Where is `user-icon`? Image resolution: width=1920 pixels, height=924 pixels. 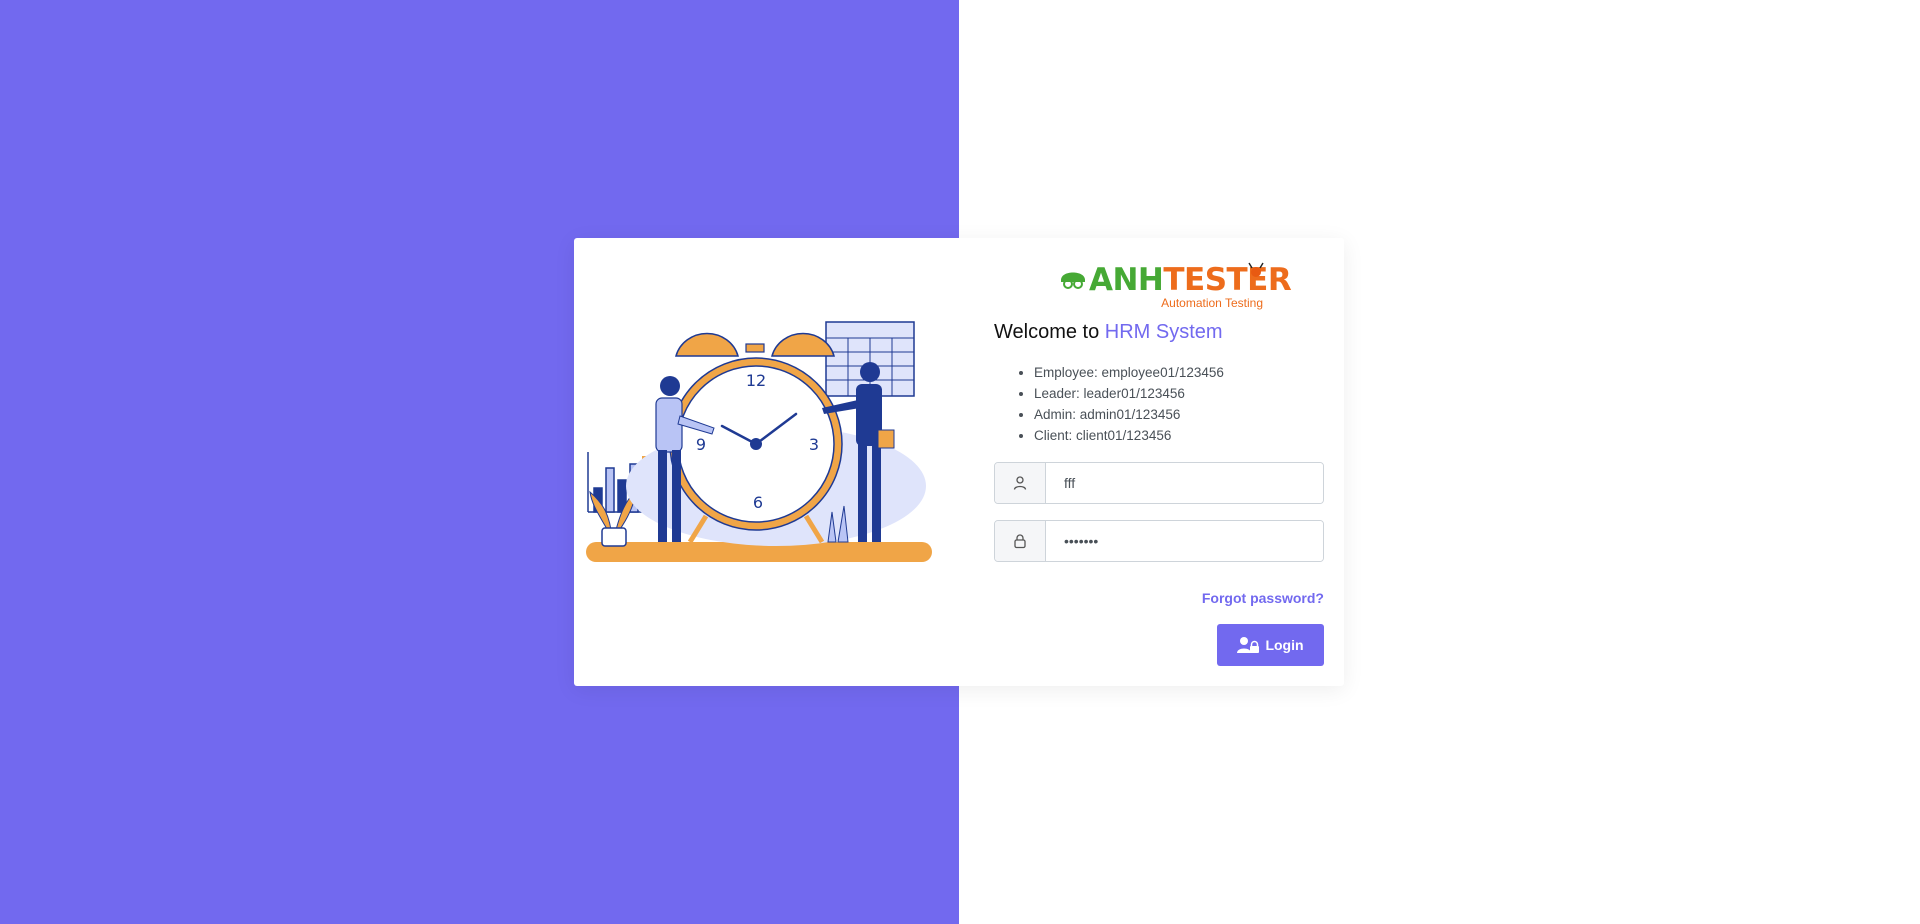
user-icon is located at coordinates (1020, 483).